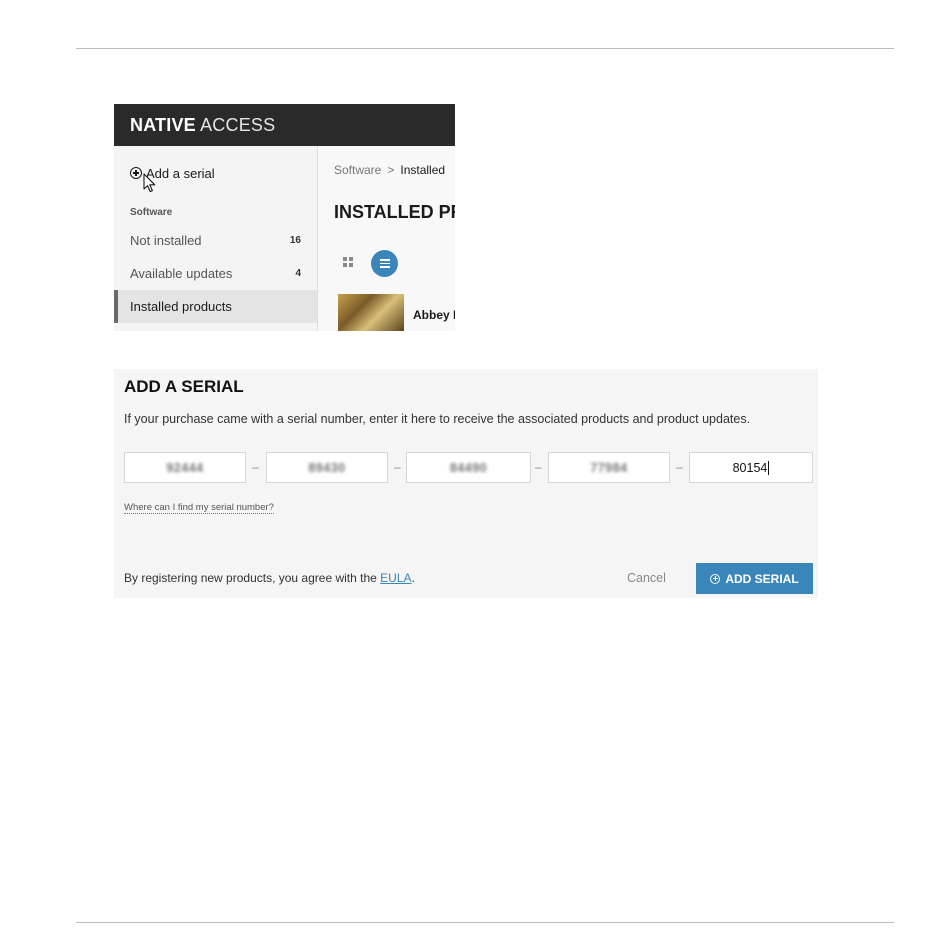 The height and width of the screenshot is (951, 950). I want to click on breadcrumb: Software > Installed, so click(389, 170).